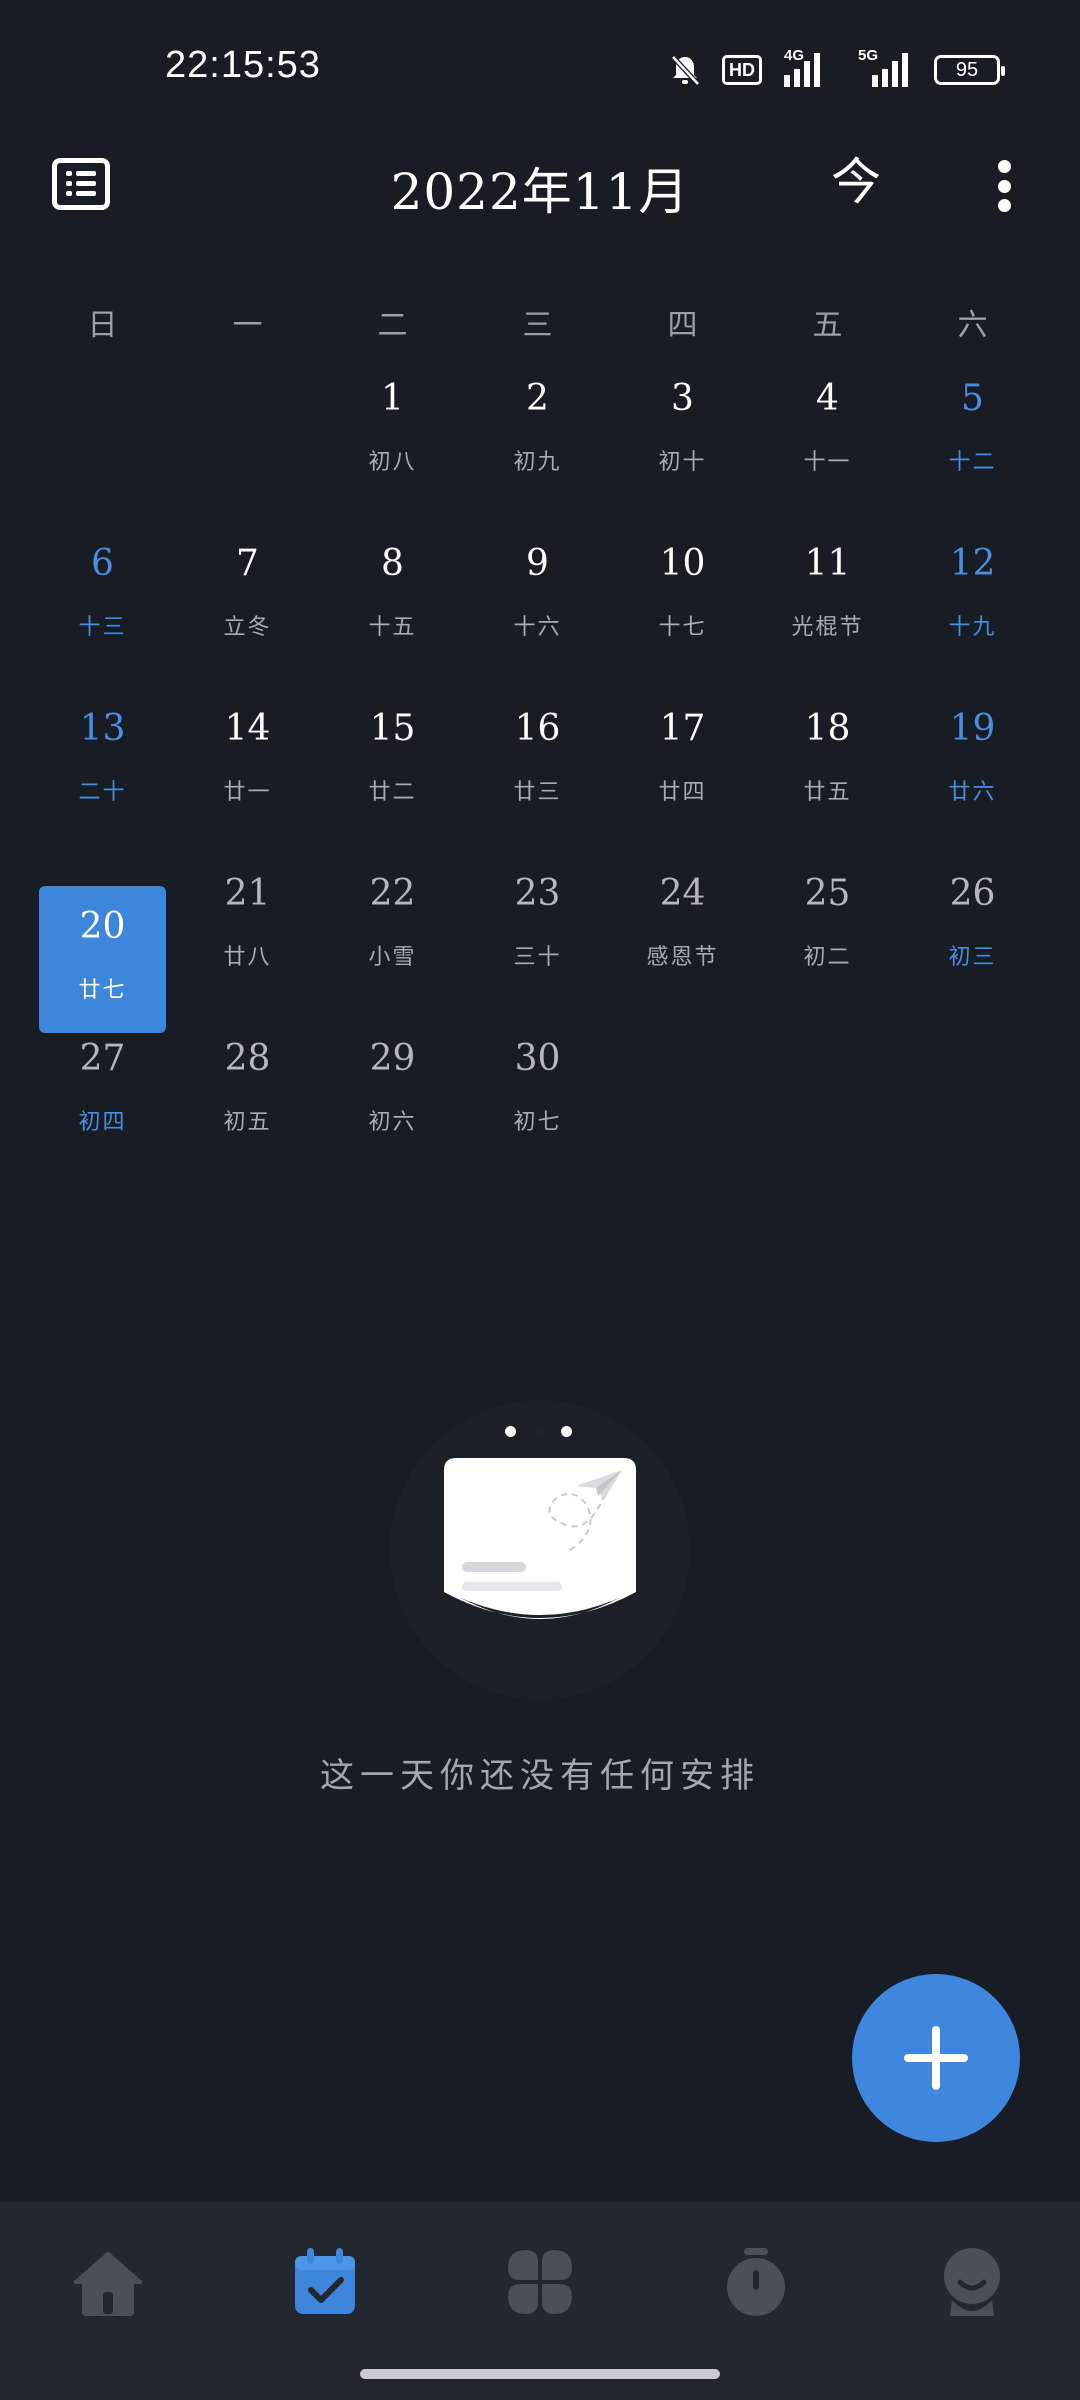 The width and height of the screenshot is (1080, 2400). I want to click on day-cell: 11 光棍节, so click(827, 596).